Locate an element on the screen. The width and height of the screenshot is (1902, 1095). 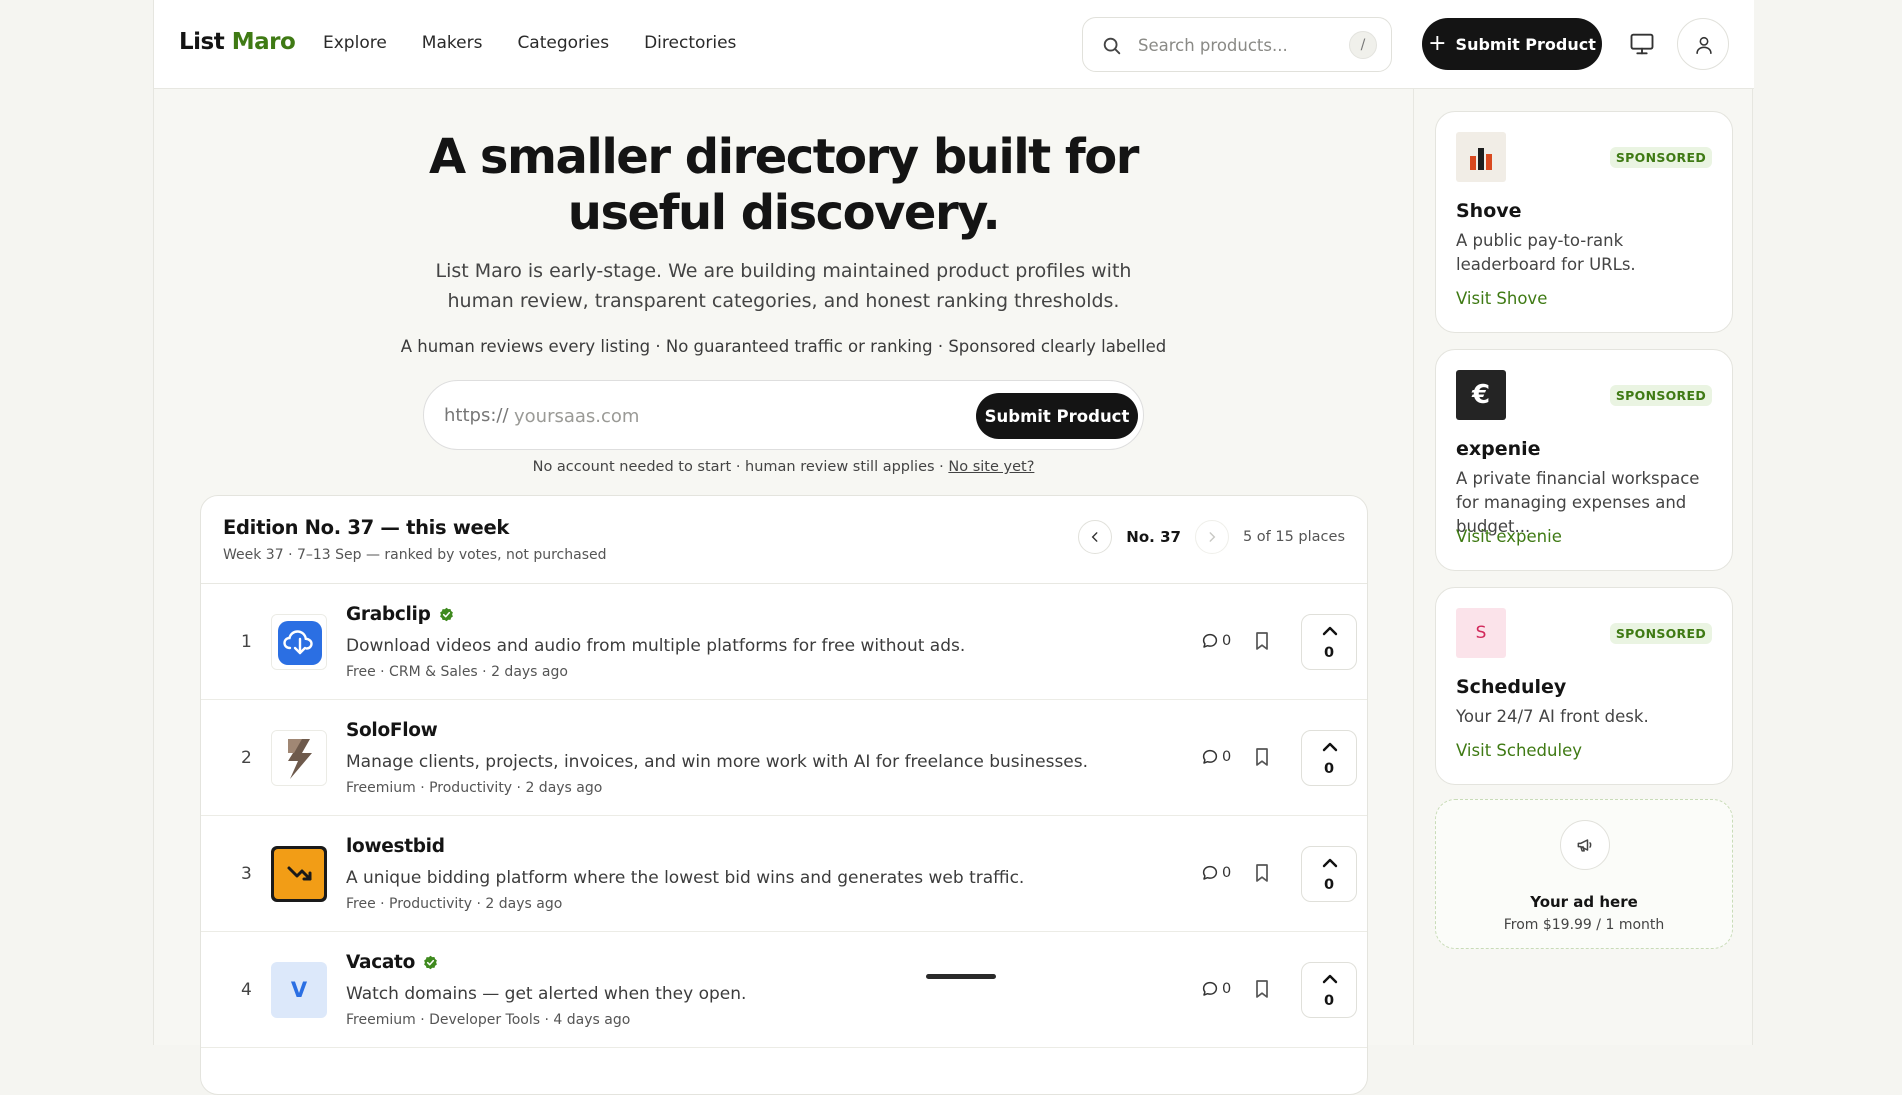
next-edition-button is located at coordinates (1211, 537).